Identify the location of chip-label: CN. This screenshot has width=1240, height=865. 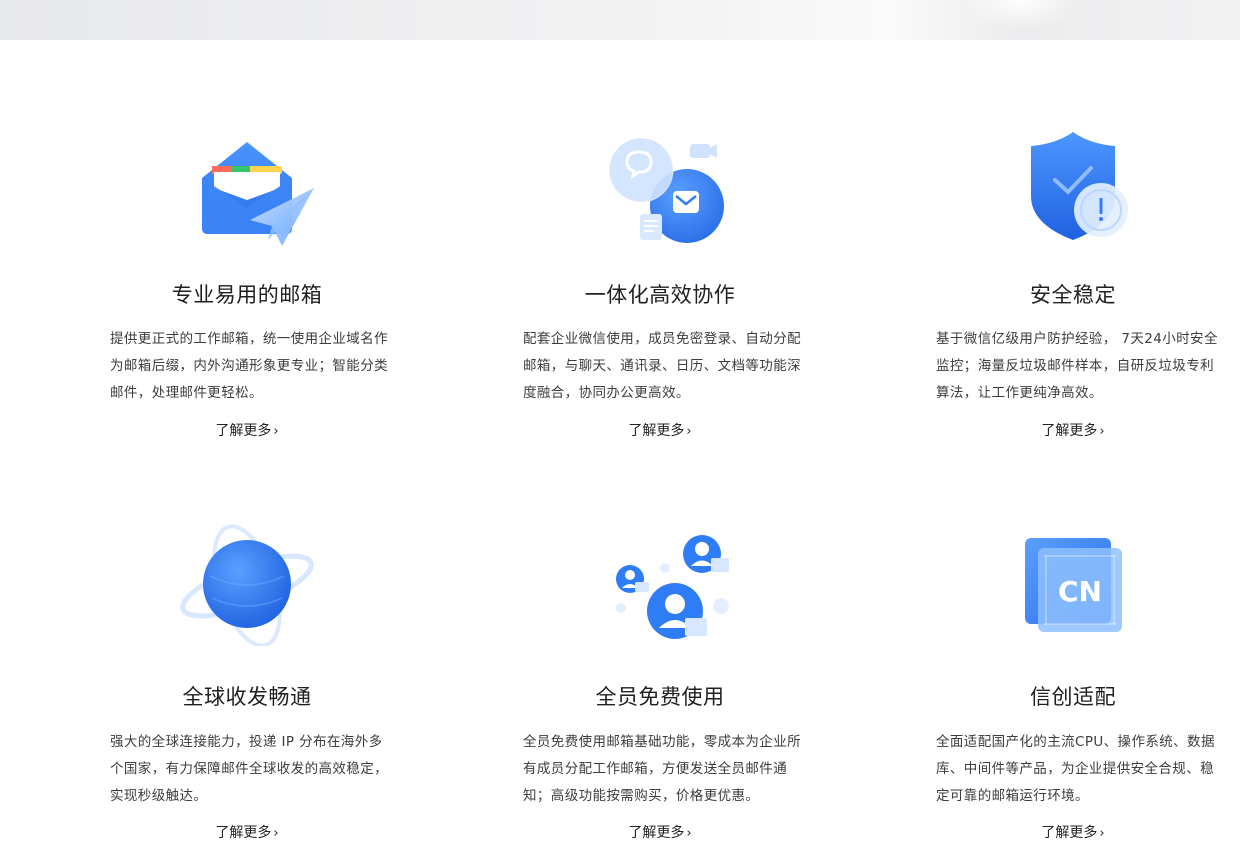
(1080, 591).